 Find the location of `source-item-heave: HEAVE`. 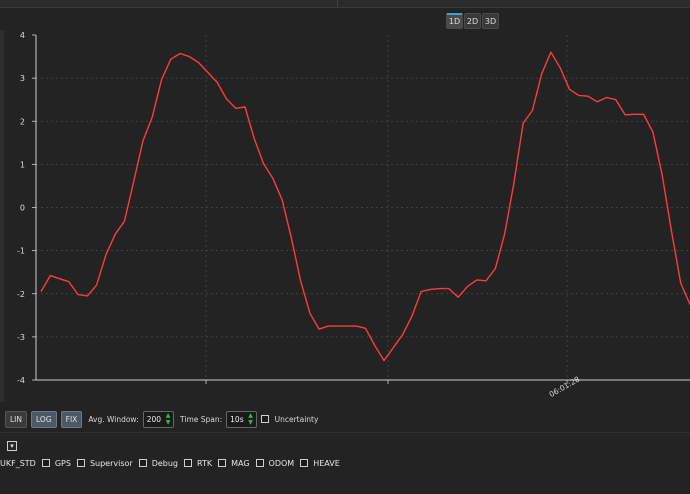

source-item-heave: HEAVE is located at coordinates (317, 463).